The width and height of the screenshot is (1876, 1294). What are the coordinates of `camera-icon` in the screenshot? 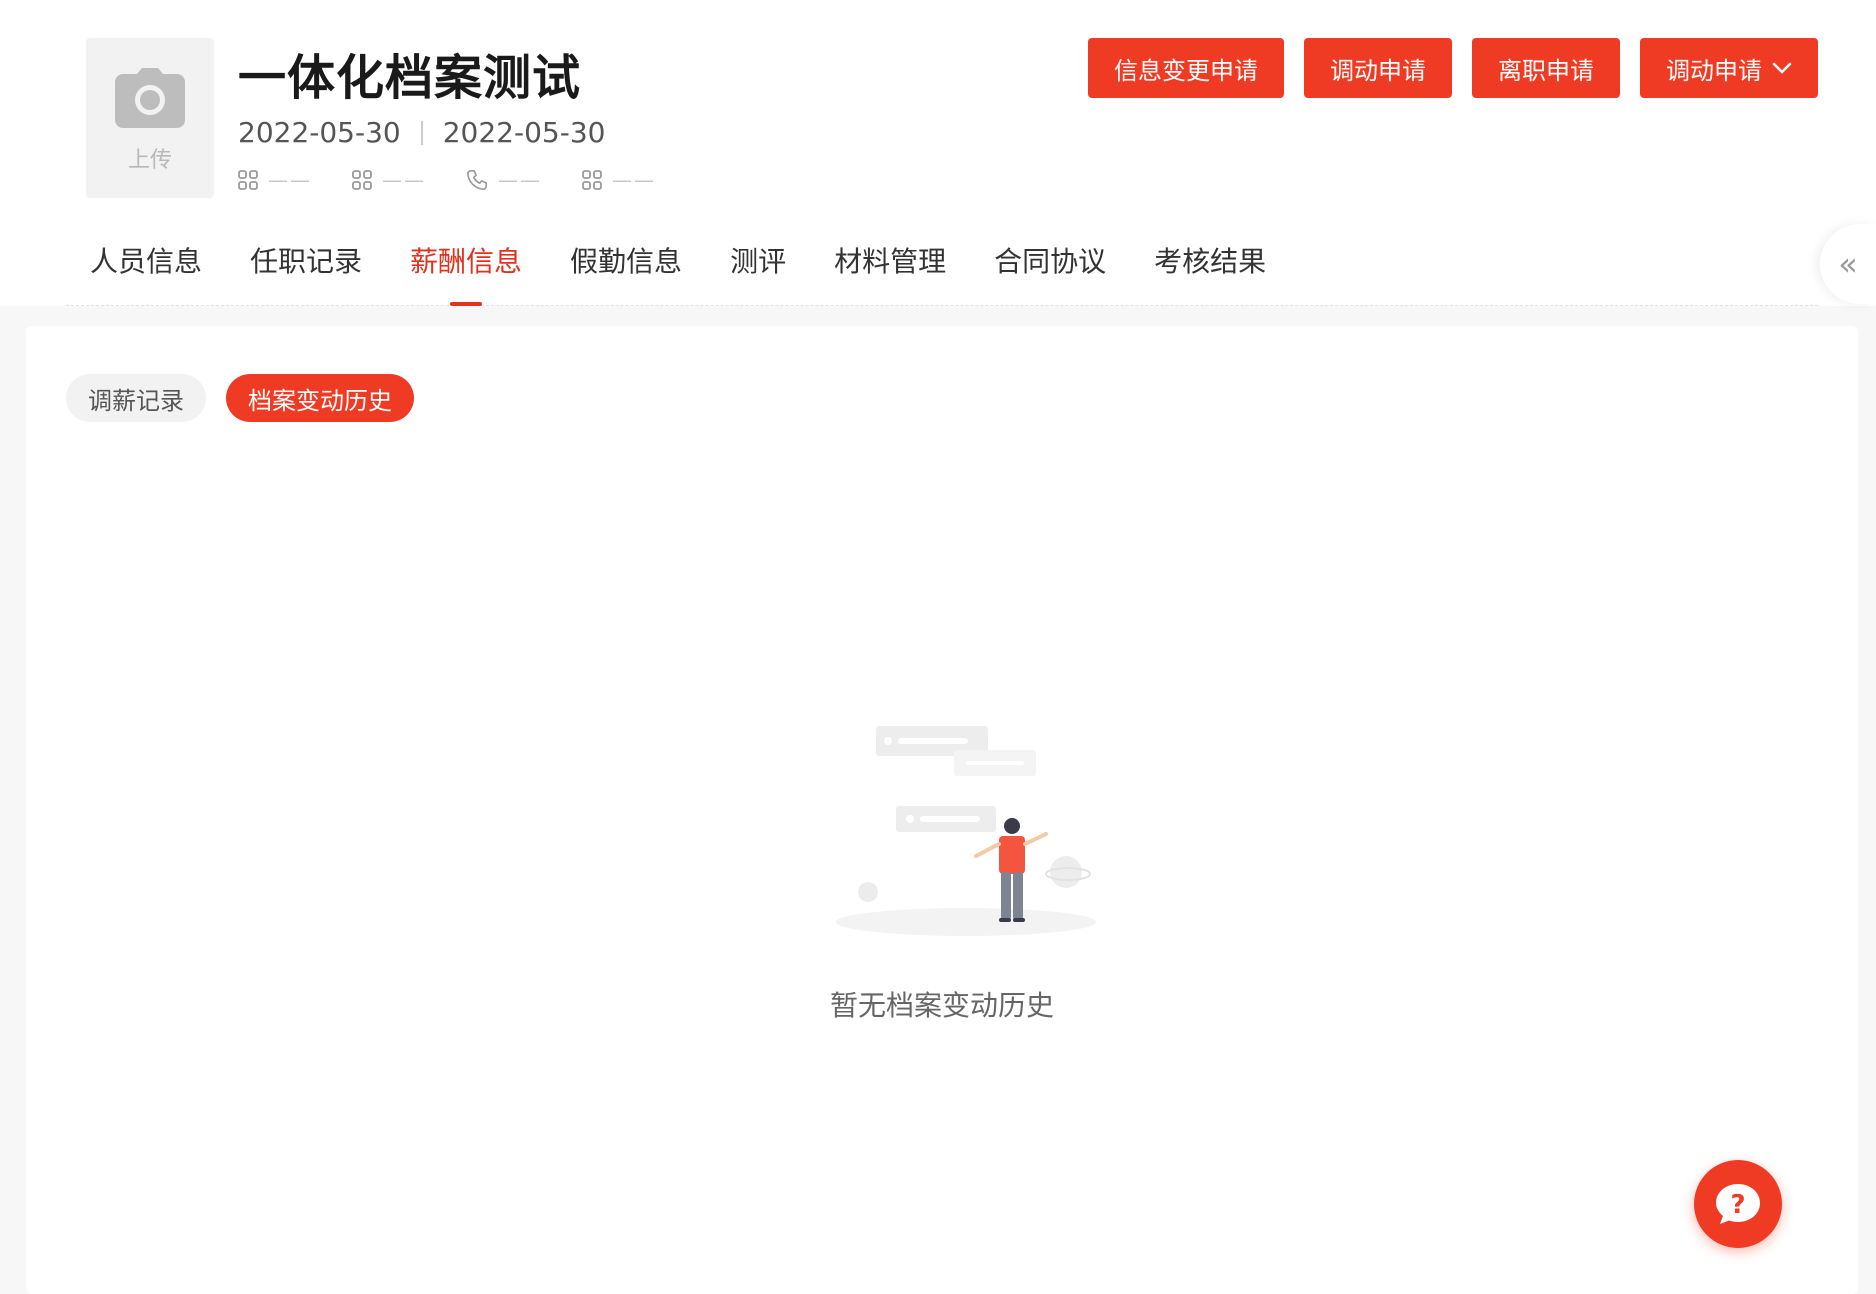 It's located at (150, 98).